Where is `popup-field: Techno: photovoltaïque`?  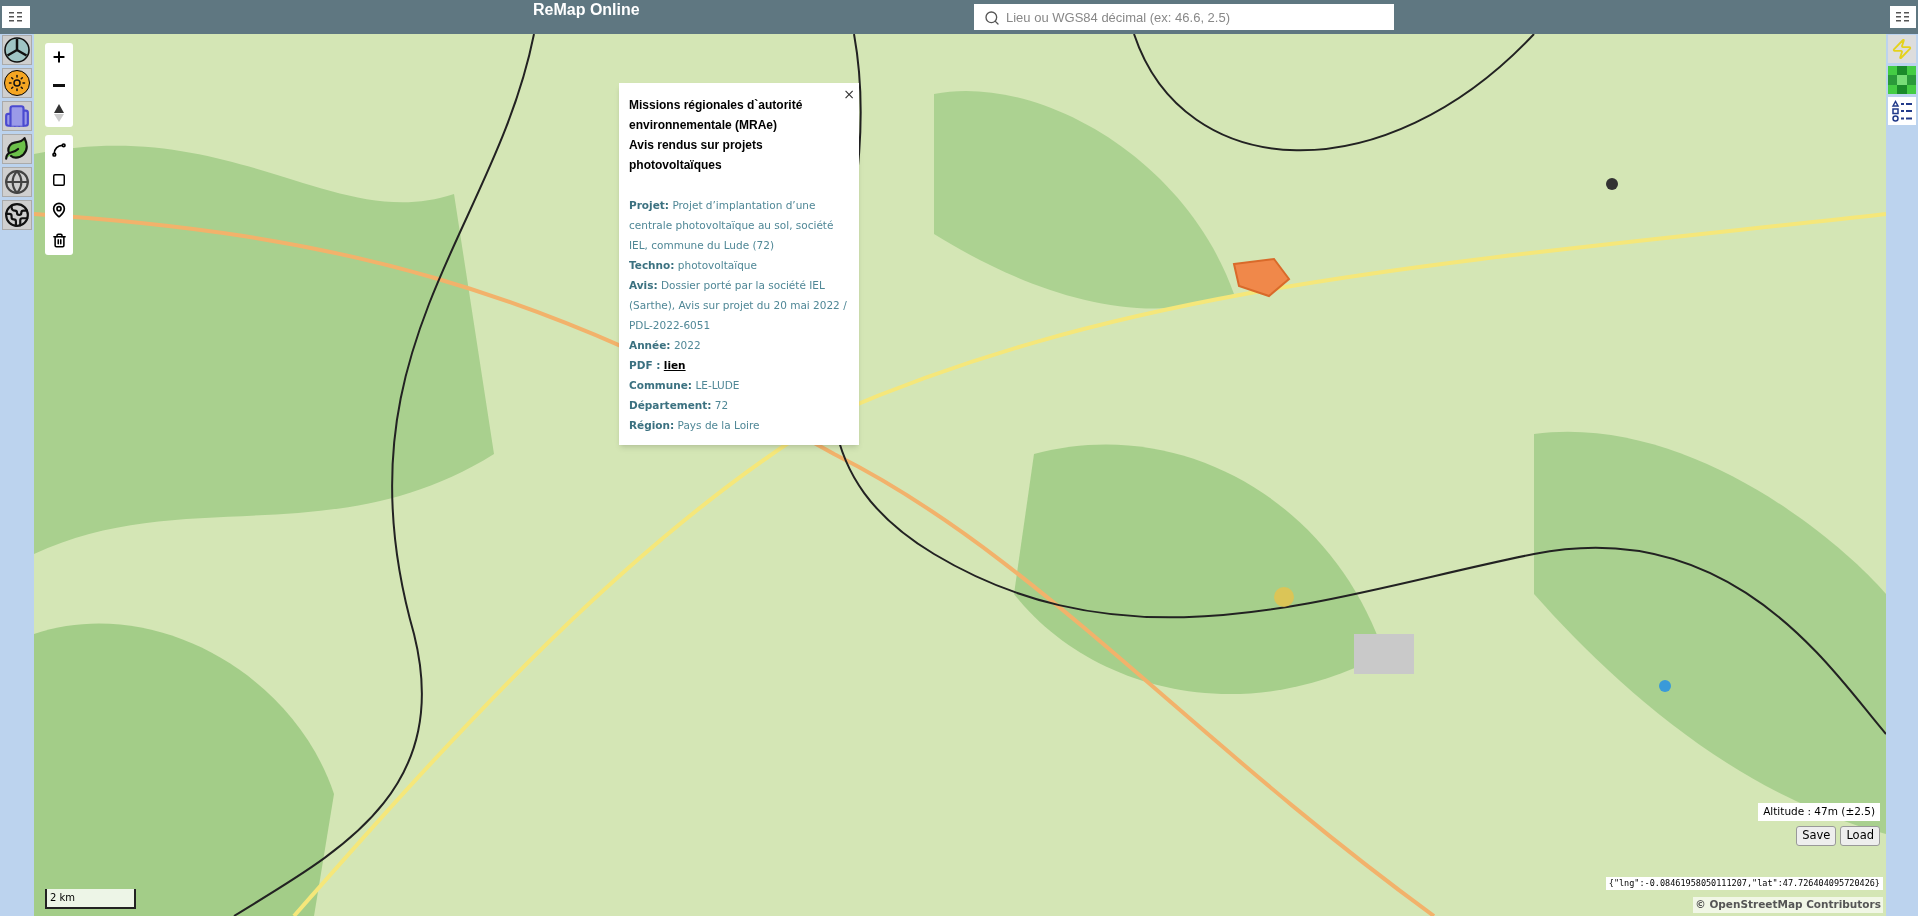 popup-field: Techno: photovoltaïque is located at coordinates (739, 265).